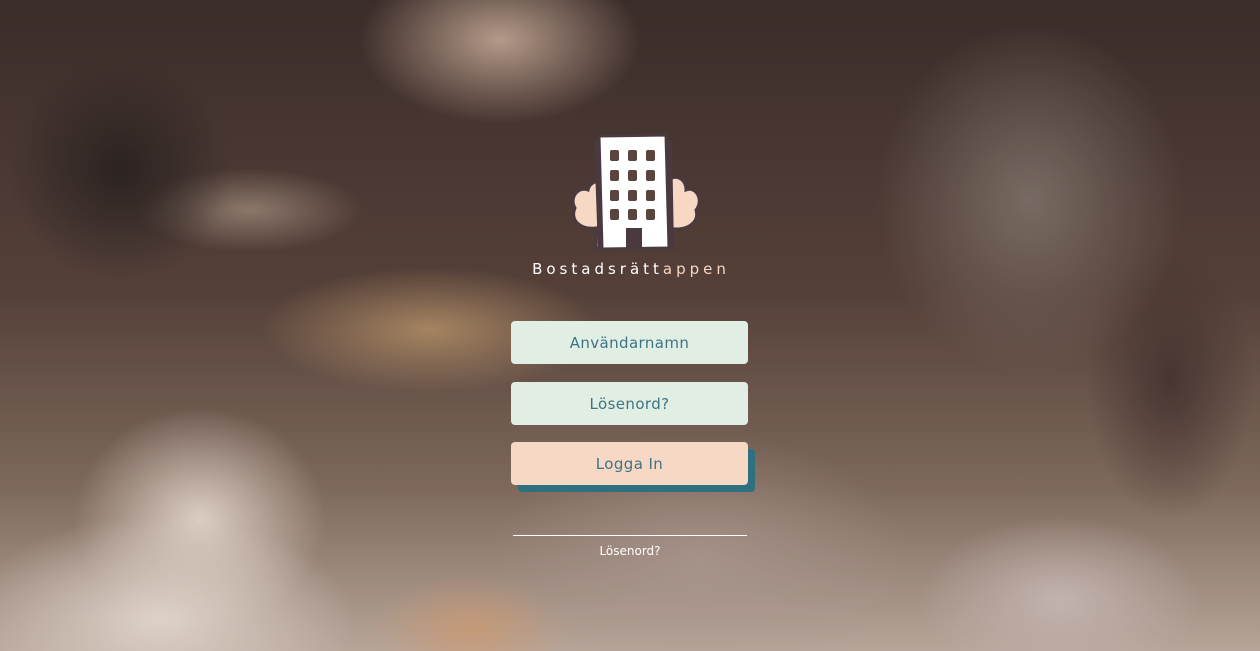  What do you see at coordinates (630, 551) in the screenshot?
I see `forgot-password-link: Lösenord?` at bounding box center [630, 551].